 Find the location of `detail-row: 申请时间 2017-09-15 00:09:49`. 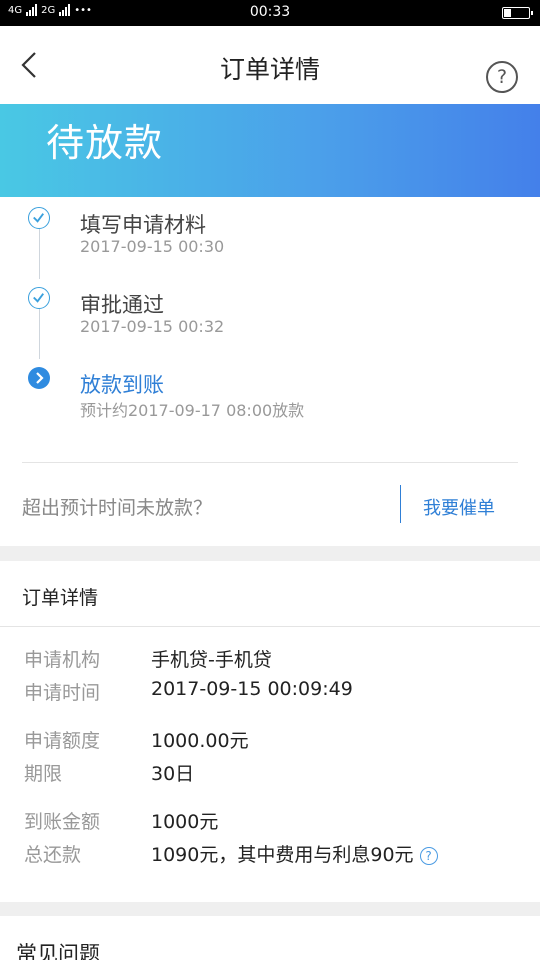

detail-row: 申请时间 2017-09-15 00:09:49 is located at coordinates (270, 693).